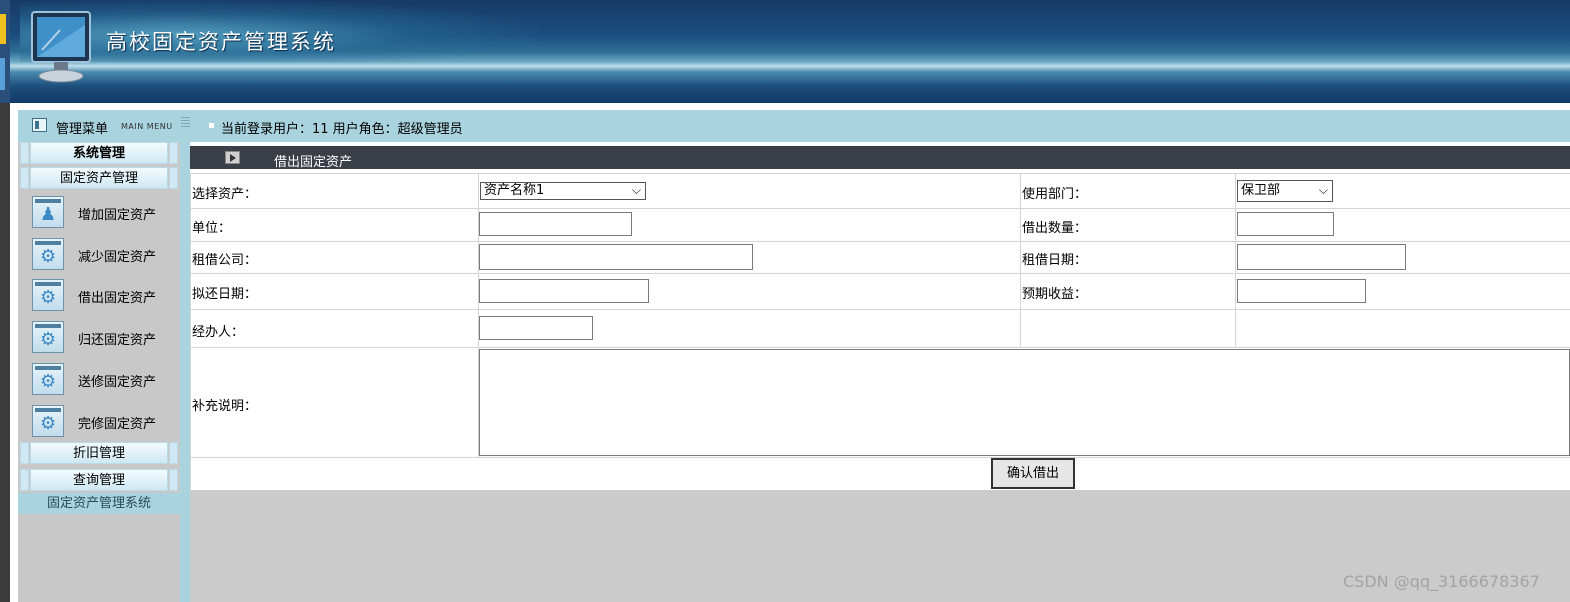  I want to click on handler-input, so click(536, 328).